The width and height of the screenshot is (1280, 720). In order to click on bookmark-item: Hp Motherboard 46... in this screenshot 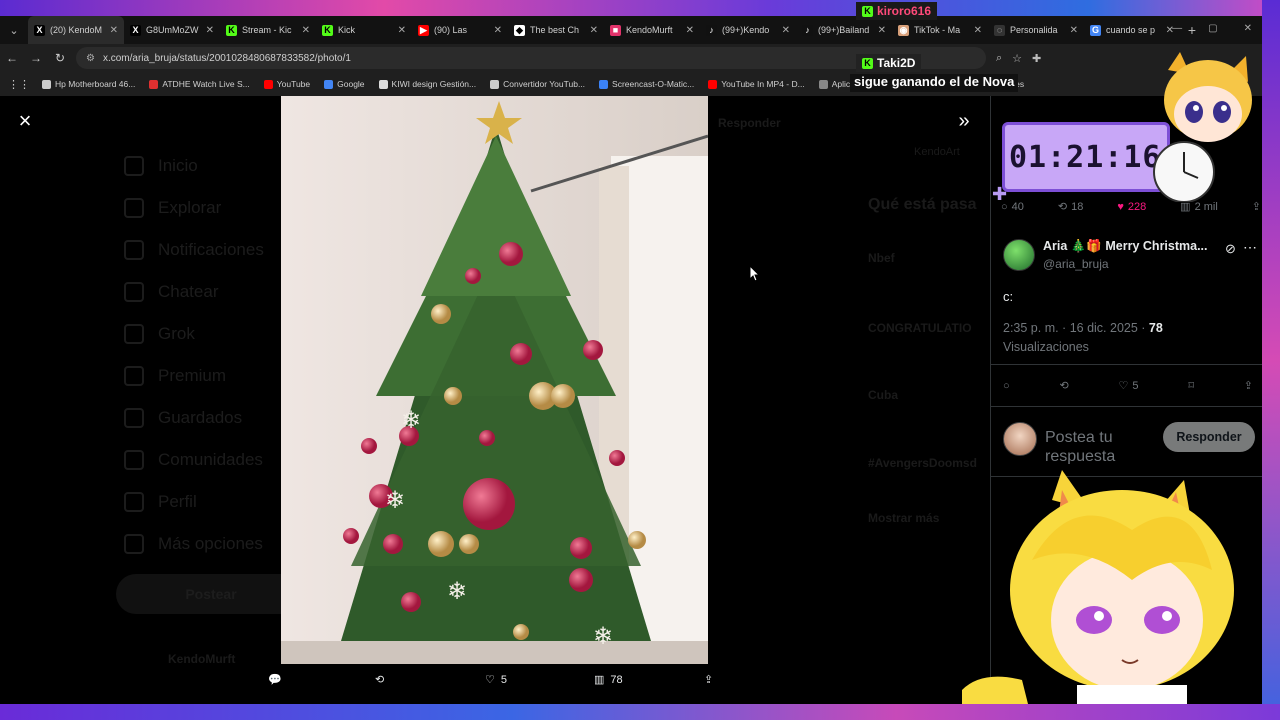, I will do `click(88, 84)`.